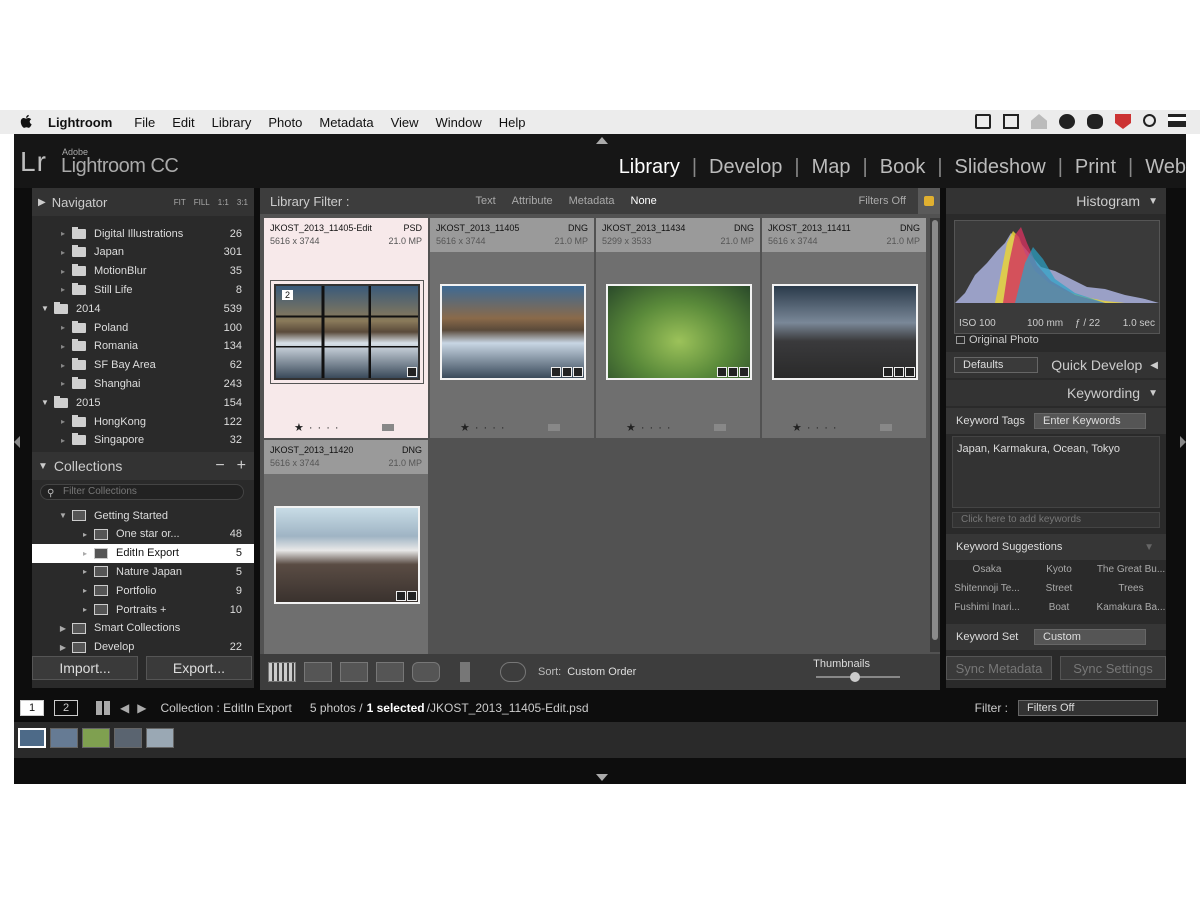  I want to click on filter-attribute: Attribute, so click(532, 201).